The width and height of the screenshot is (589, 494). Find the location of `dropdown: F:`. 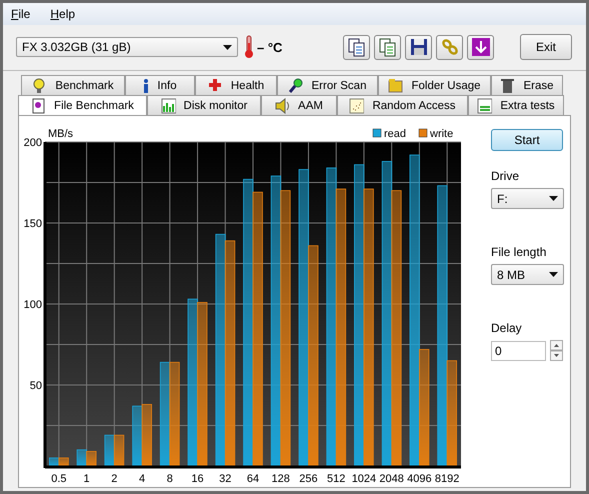

dropdown: F: is located at coordinates (527, 198).